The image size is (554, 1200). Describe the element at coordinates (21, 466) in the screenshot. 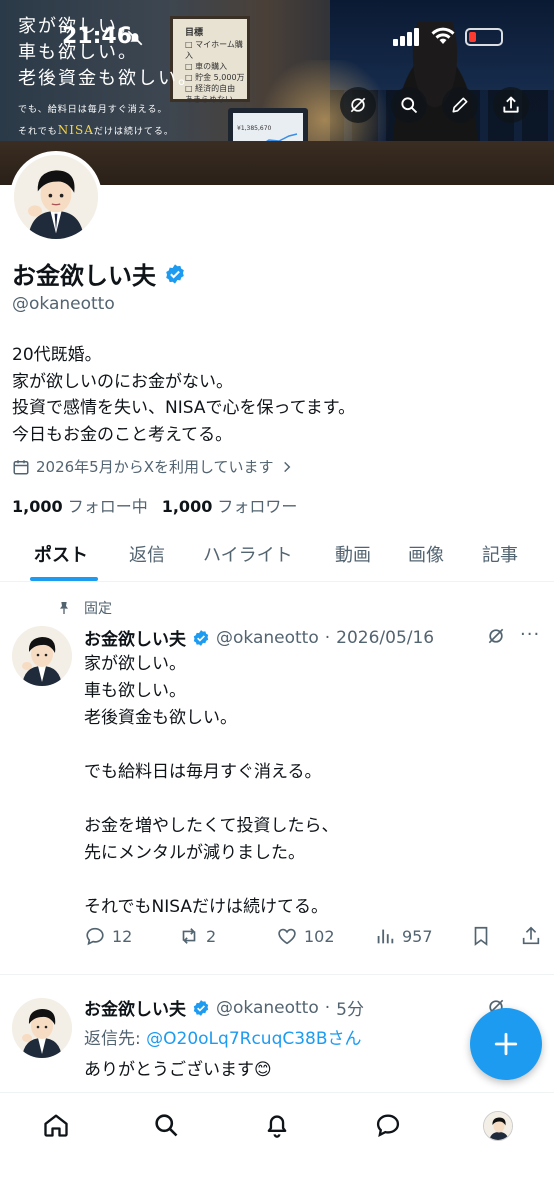

I see `calendar-icon` at that location.